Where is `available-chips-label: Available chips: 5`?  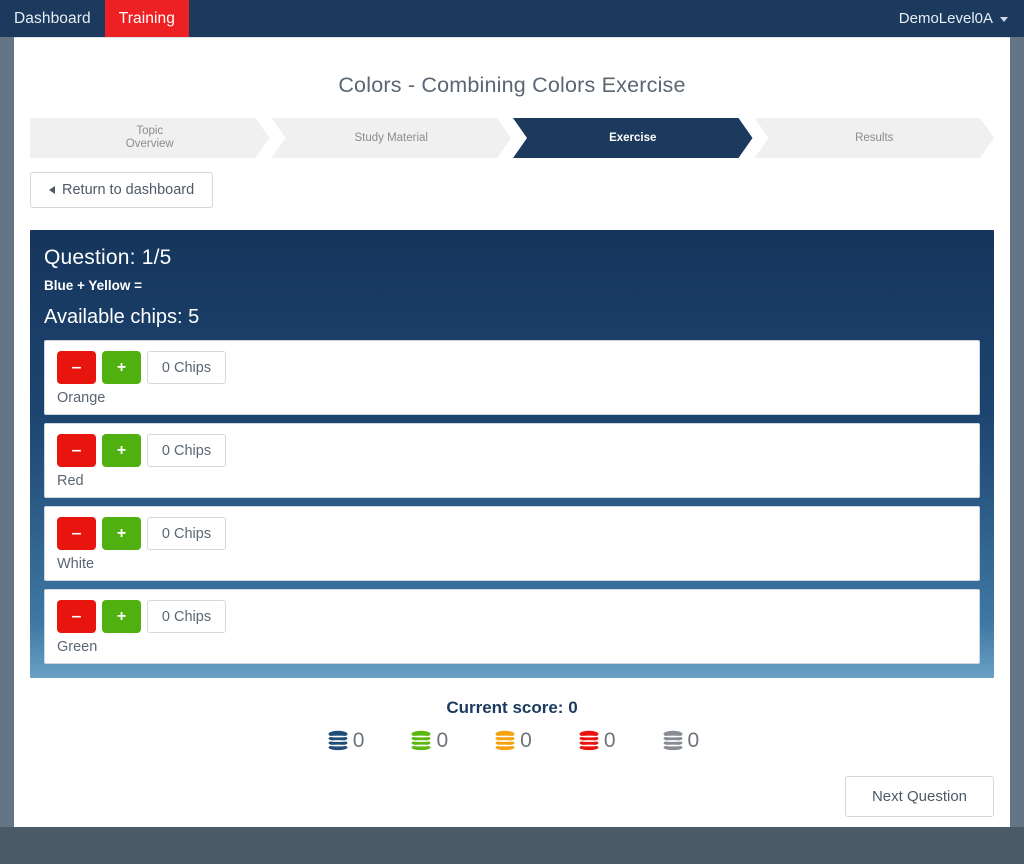
available-chips-label: Available chips: 5 is located at coordinates (122, 317).